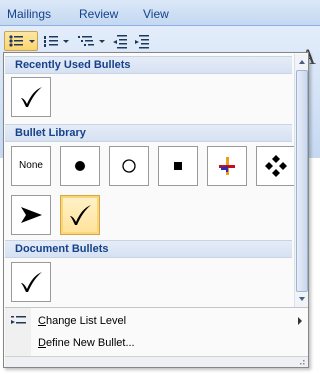 Image resolution: width=320 pixels, height=374 pixels. I want to click on bullets-button, so click(21, 41).